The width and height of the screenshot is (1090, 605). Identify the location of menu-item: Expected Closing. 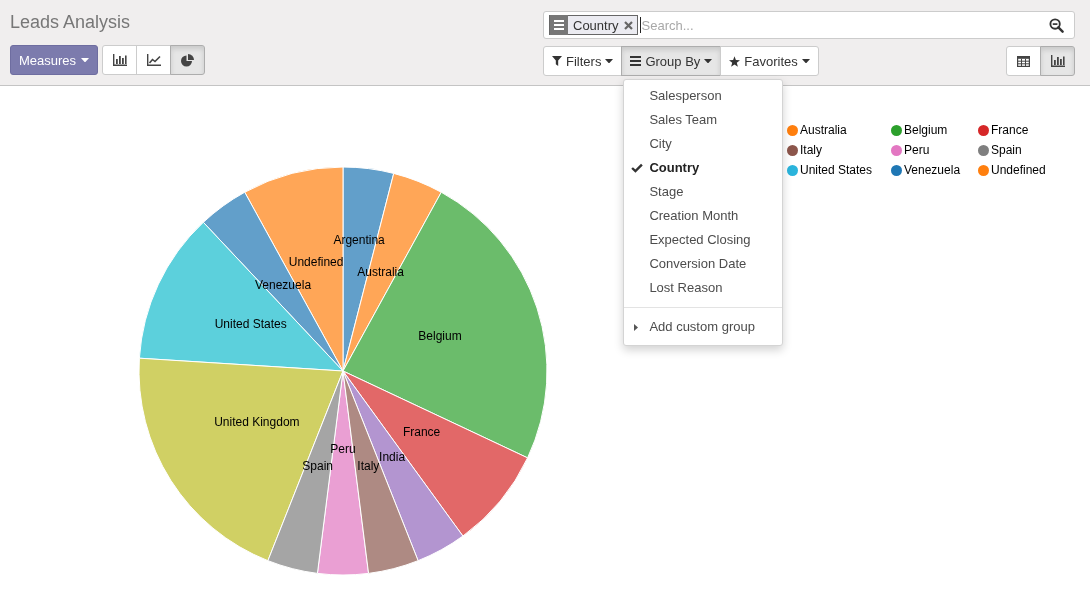
(703, 240).